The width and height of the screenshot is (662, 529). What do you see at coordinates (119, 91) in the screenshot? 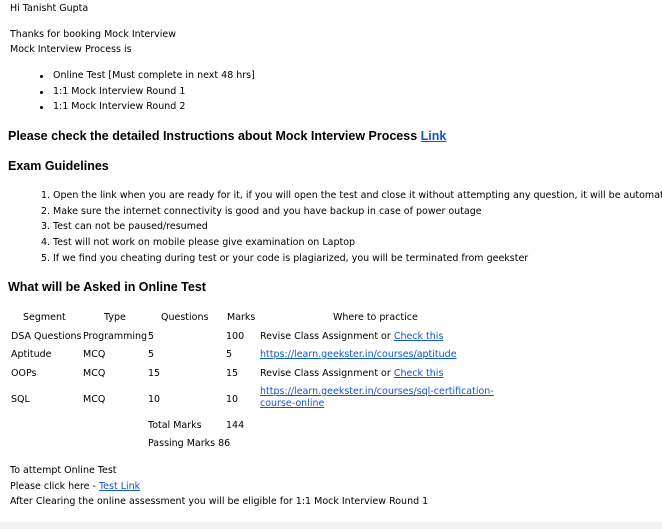
I see `process-step: 1:1 Mock Interview Round 1` at bounding box center [119, 91].